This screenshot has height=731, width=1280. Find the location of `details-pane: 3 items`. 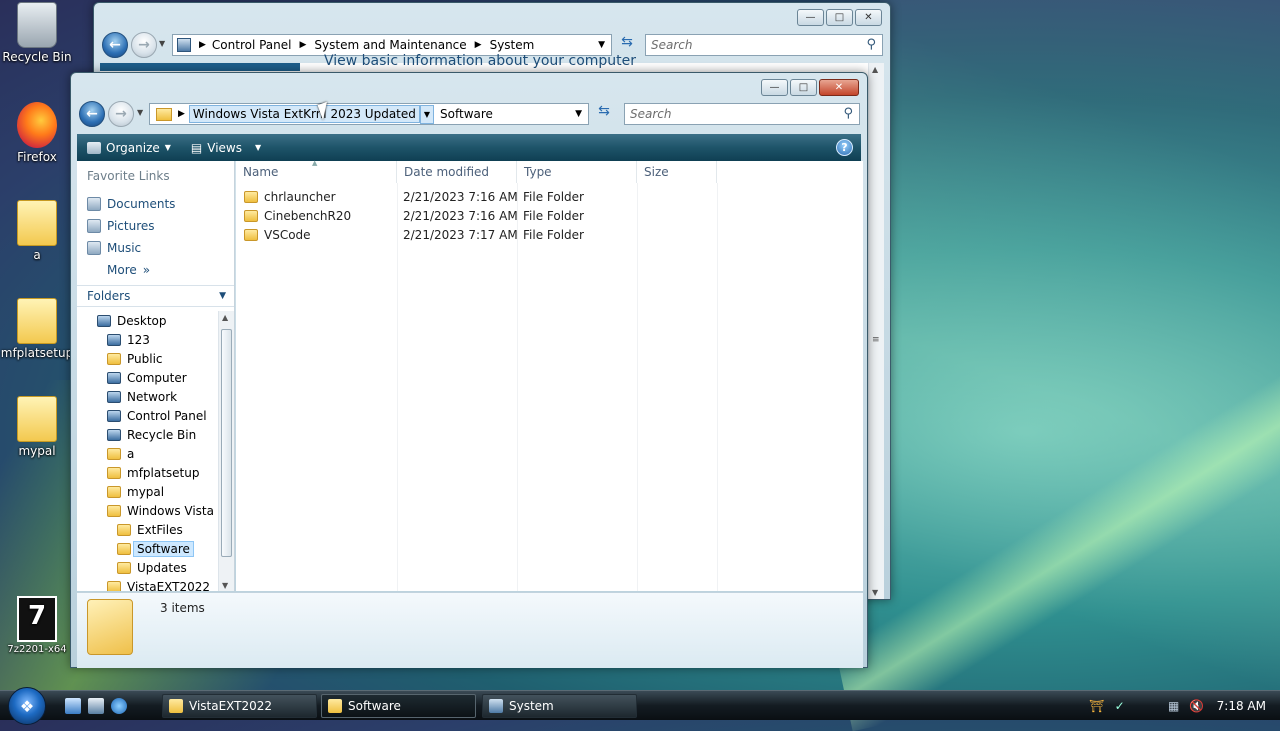

details-pane: 3 items is located at coordinates (470, 630).